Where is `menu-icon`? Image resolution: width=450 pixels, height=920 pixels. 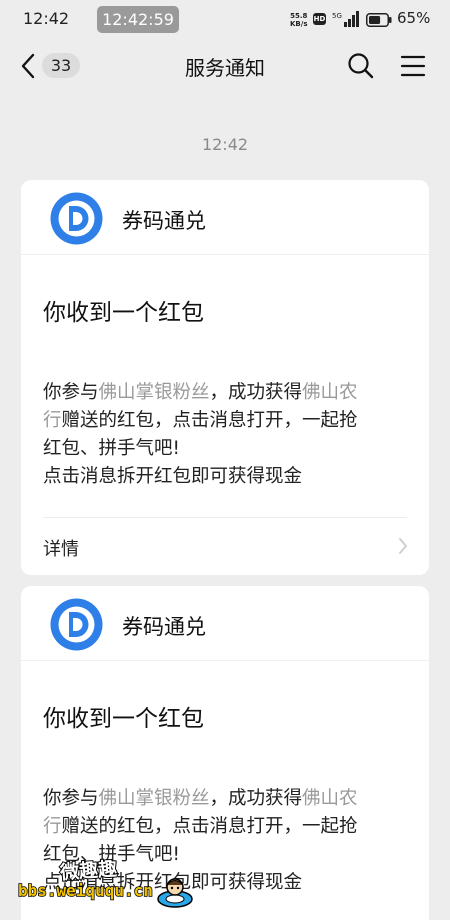
menu-icon is located at coordinates (413, 66).